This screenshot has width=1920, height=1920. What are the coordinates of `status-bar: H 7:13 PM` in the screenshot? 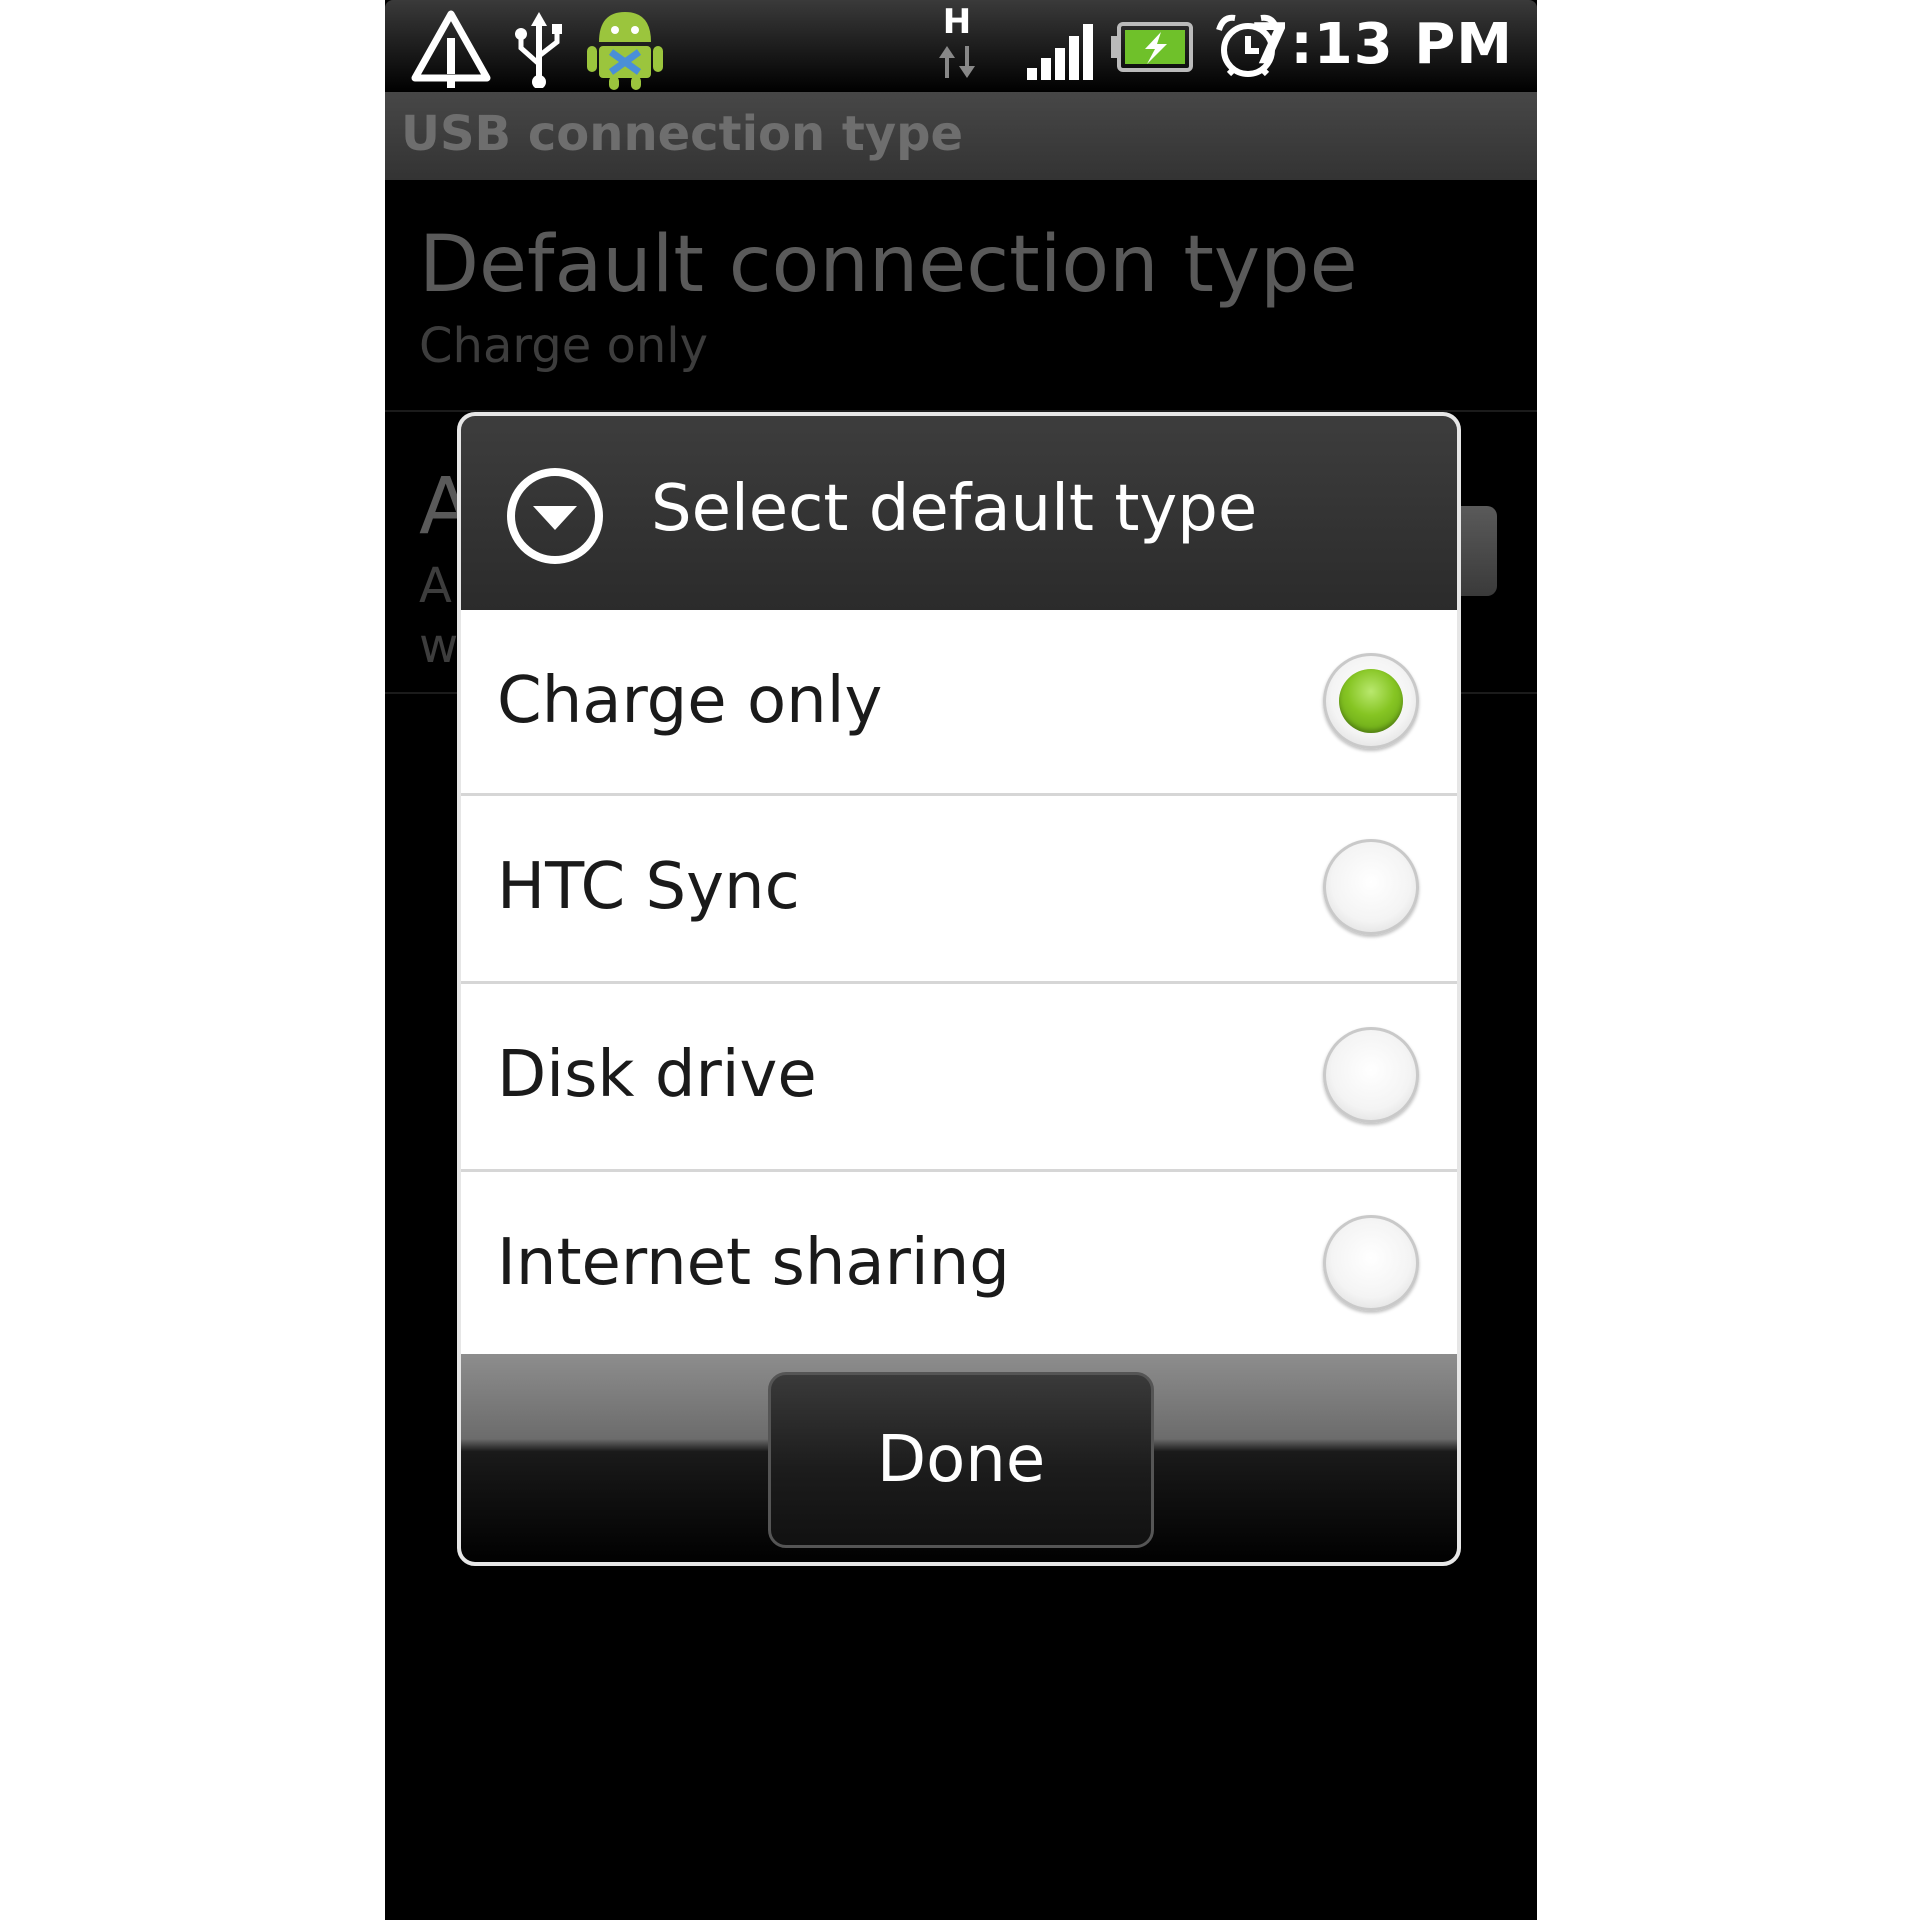 It's located at (961, 46).